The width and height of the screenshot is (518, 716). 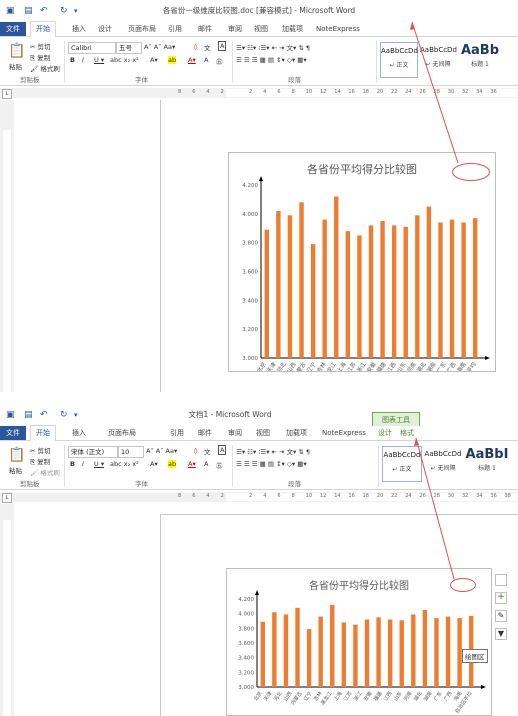 I want to click on tab-8: 加载项, so click(x=296, y=433).